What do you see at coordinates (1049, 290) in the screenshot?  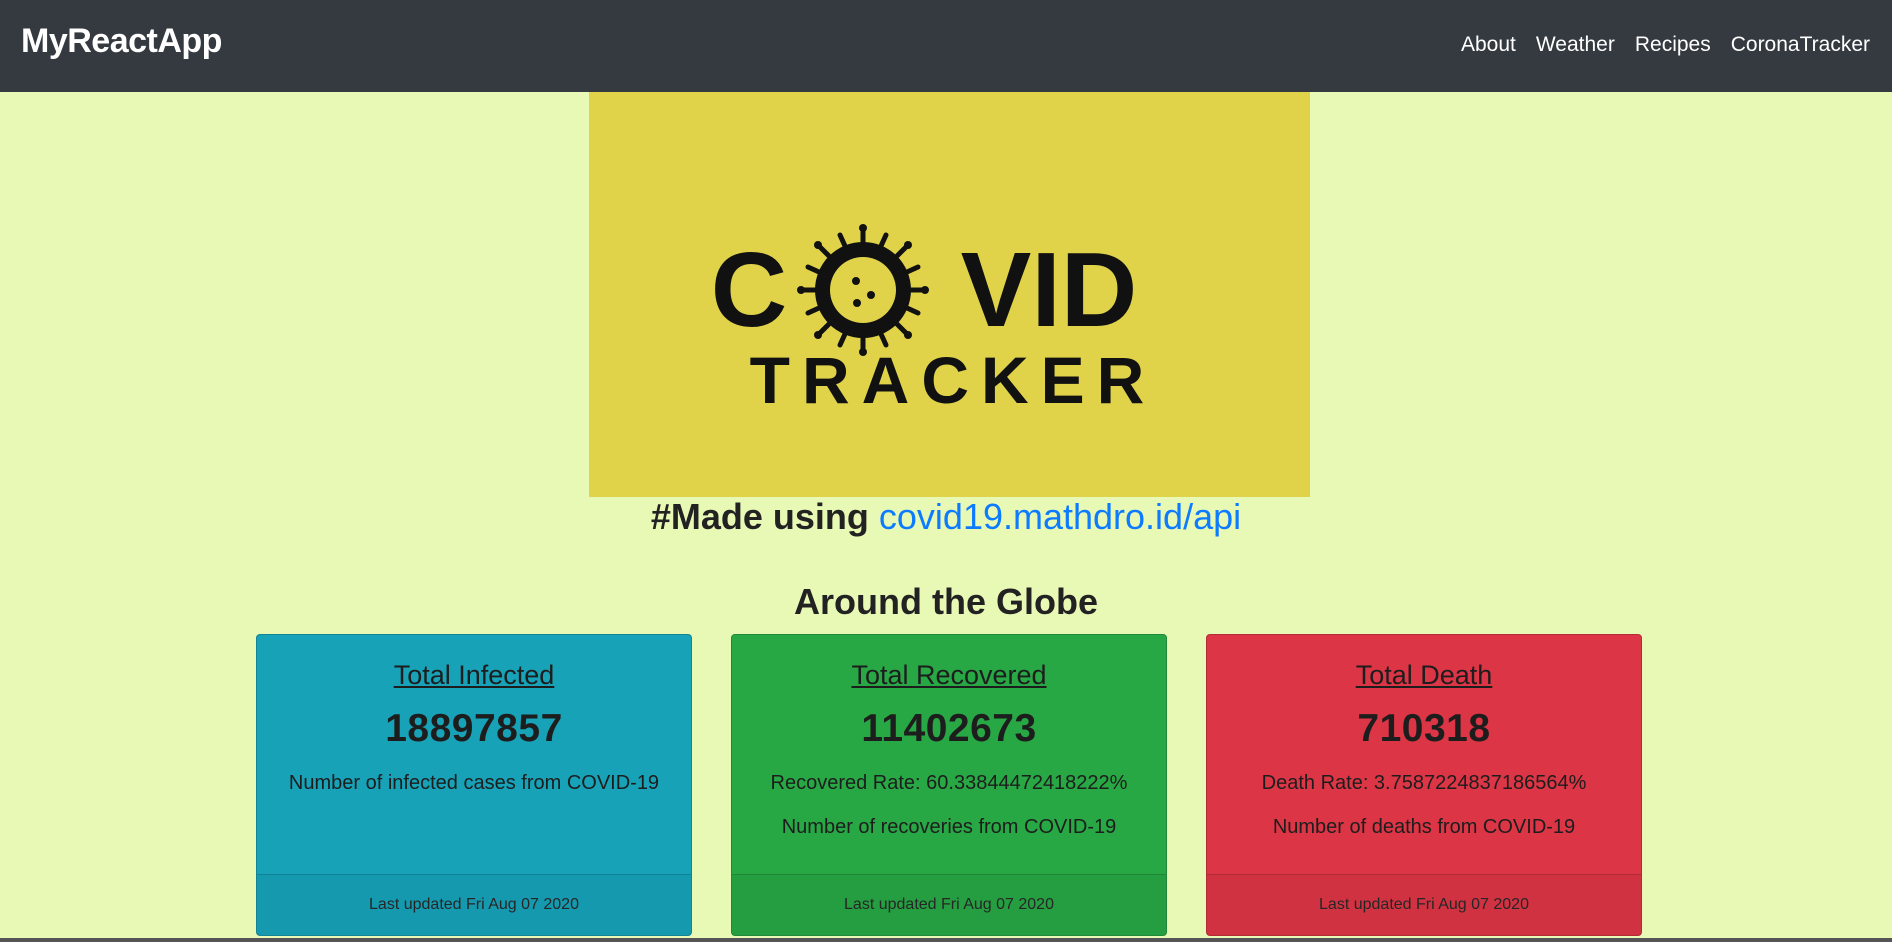 I see `logo-letters-vid: VID` at bounding box center [1049, 290].